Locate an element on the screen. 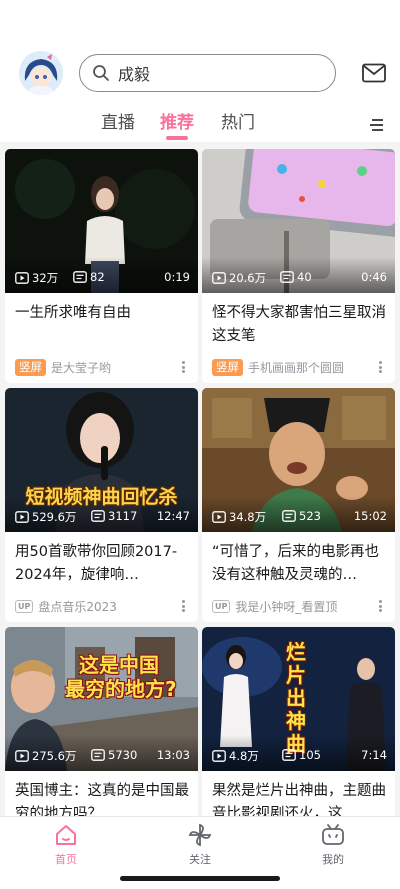 This screenshot has width=400, height=889. video-thumbnail: 这是中国 最穷的地方? 275.6万 5730 13:03 is located at coordinates (101, 699).